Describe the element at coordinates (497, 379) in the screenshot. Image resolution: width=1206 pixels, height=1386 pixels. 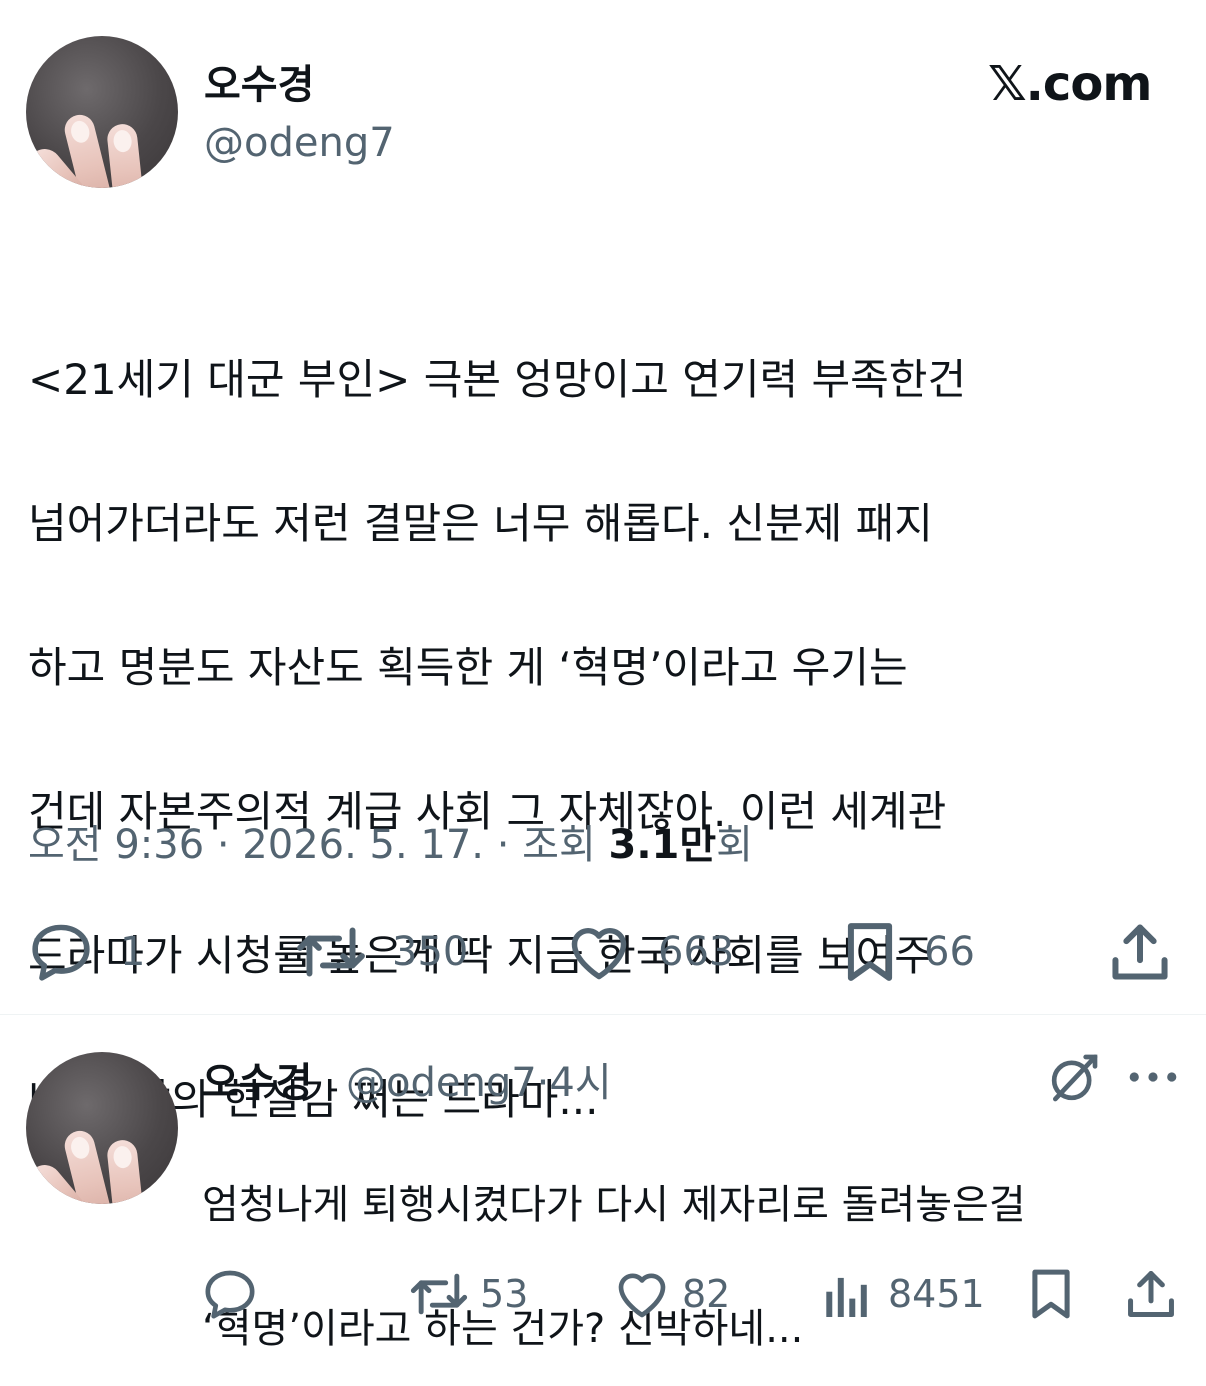
I see `tweet-line: <21세기 대군 부인> 극본 엉망이고 연기력 부족한건` at that location.